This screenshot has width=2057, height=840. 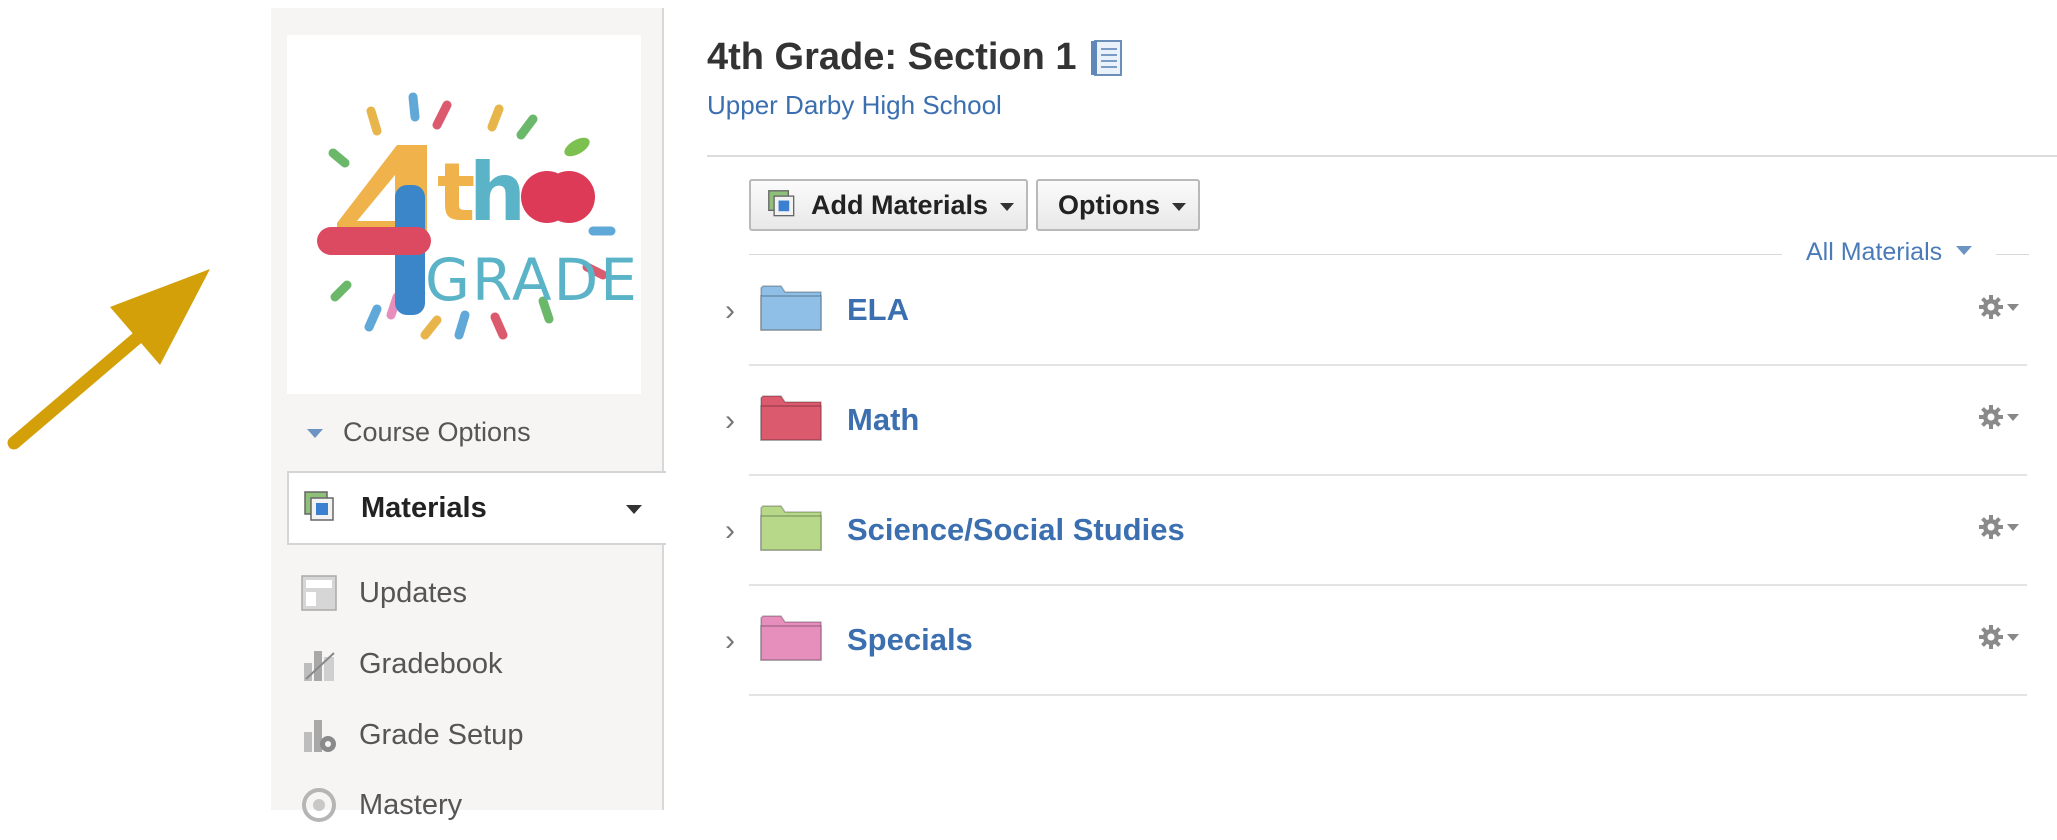 What do you see at coordinates (900, 204) in the screenshot?
I see `add-materials-label: Add Materials` at bounding box center [900, 204].